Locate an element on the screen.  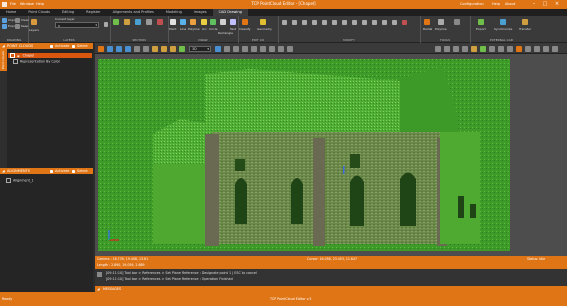
clear-icon is located at coordinates (17, 20).